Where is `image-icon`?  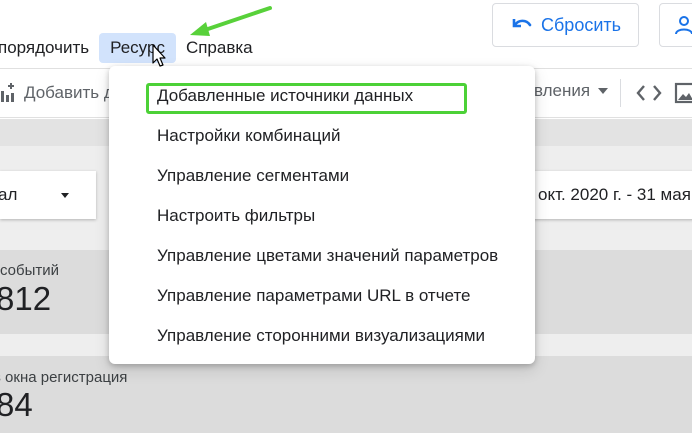
image-icon is located at coordinates (683, 93).